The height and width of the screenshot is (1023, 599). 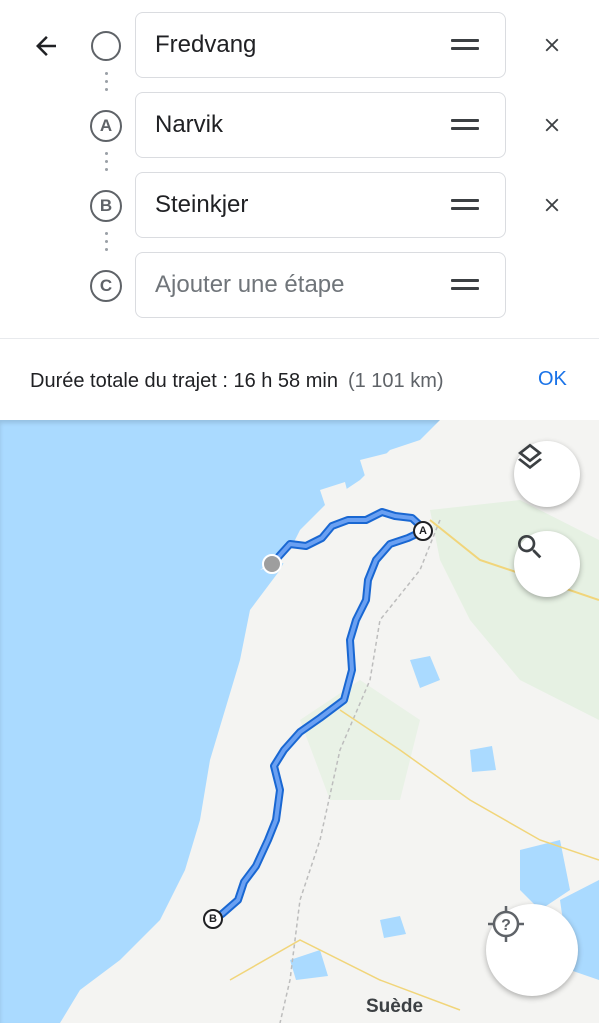 I want to click on divider, so click(x=299, y=338).